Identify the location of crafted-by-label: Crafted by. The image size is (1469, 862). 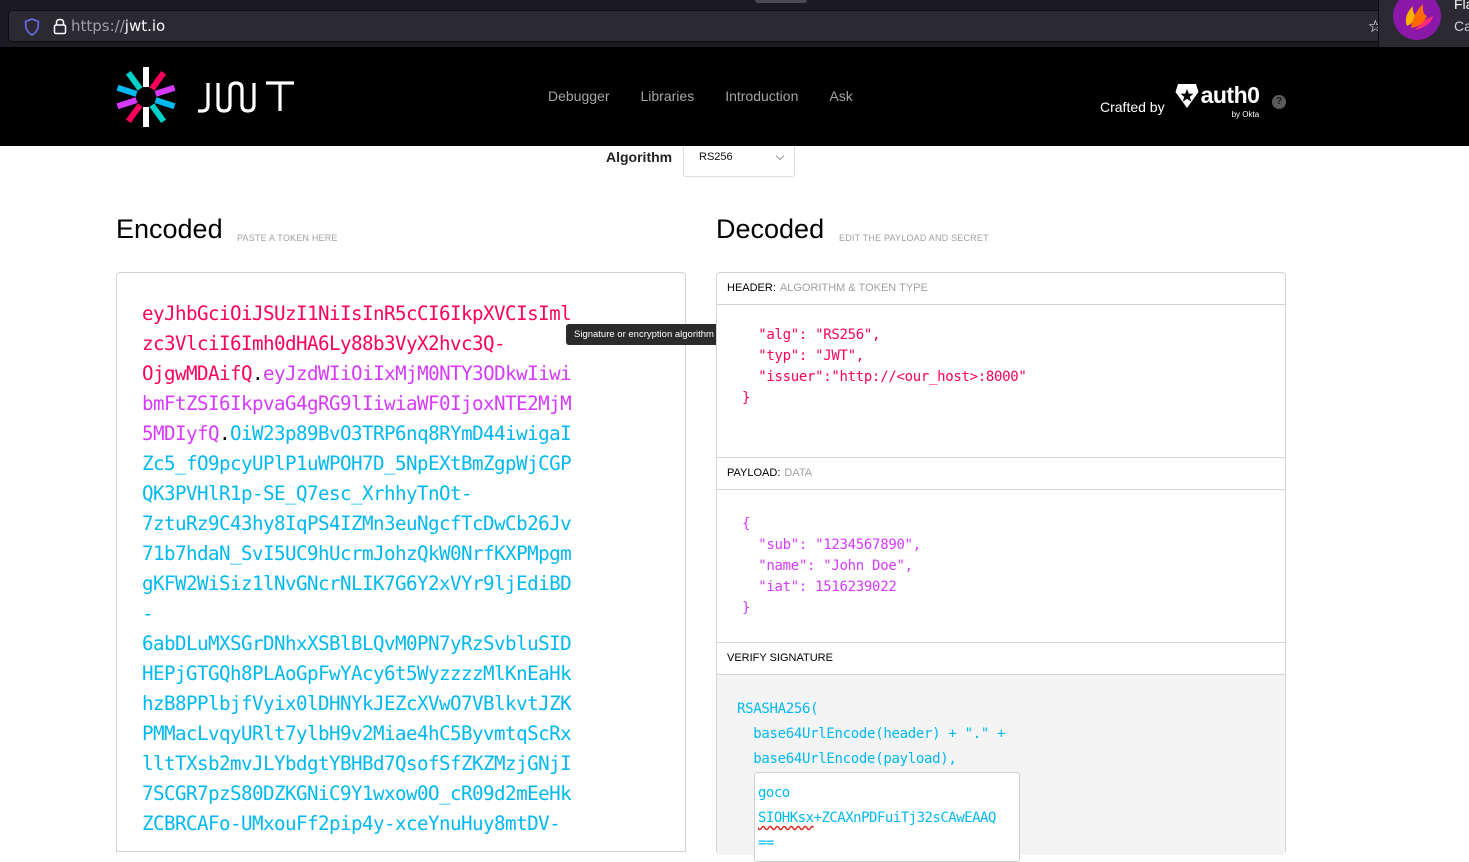
(1132, 107).